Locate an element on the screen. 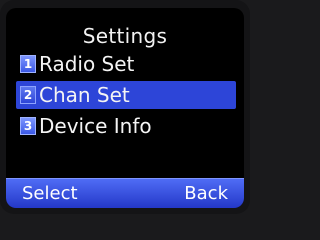 The height and width of the screenshot is (240, 320). menu-item-radio-set: 1 Radio Set is located at coordinates (130, 64).